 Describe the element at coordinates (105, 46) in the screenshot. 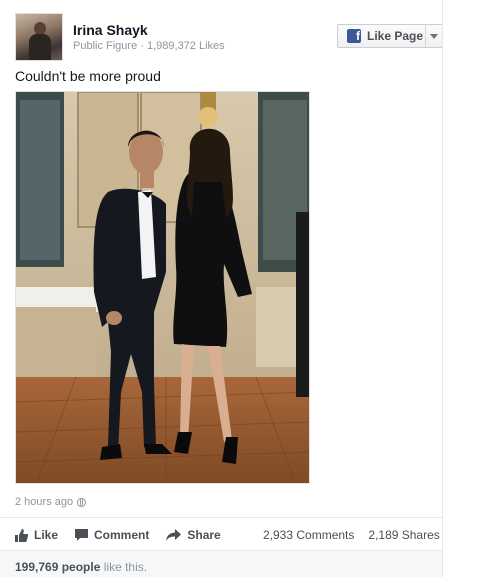

I see `page-category: Public Figure` at that location.